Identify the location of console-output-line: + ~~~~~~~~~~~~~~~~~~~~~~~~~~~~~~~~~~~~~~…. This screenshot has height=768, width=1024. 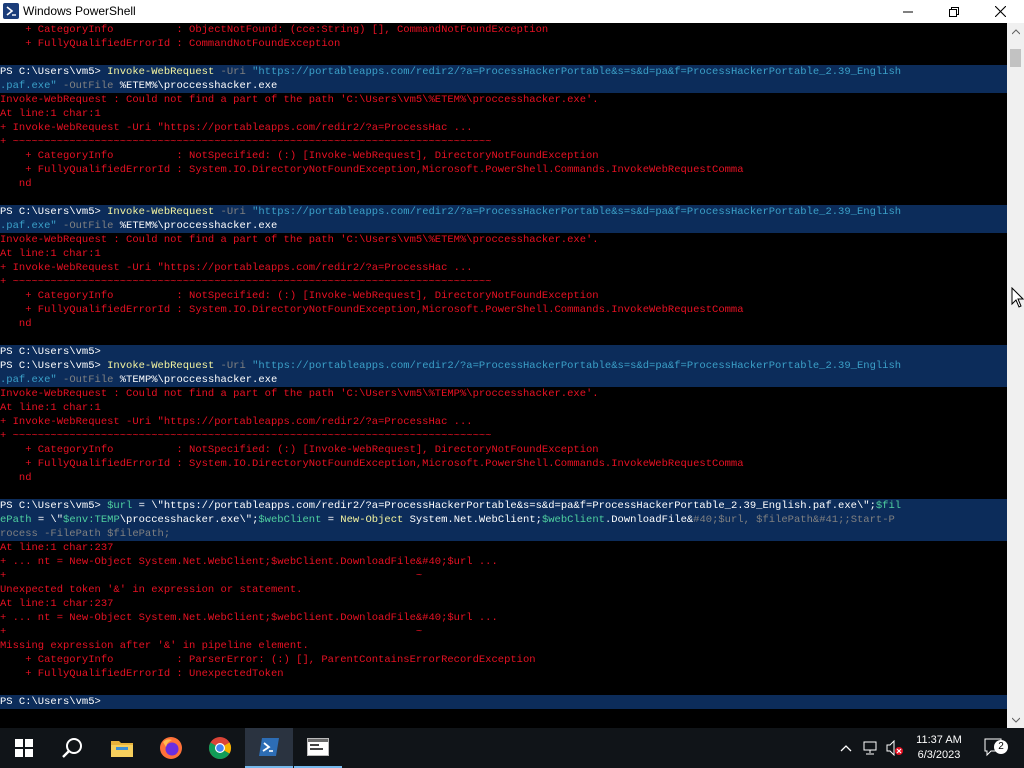
(503, 436).